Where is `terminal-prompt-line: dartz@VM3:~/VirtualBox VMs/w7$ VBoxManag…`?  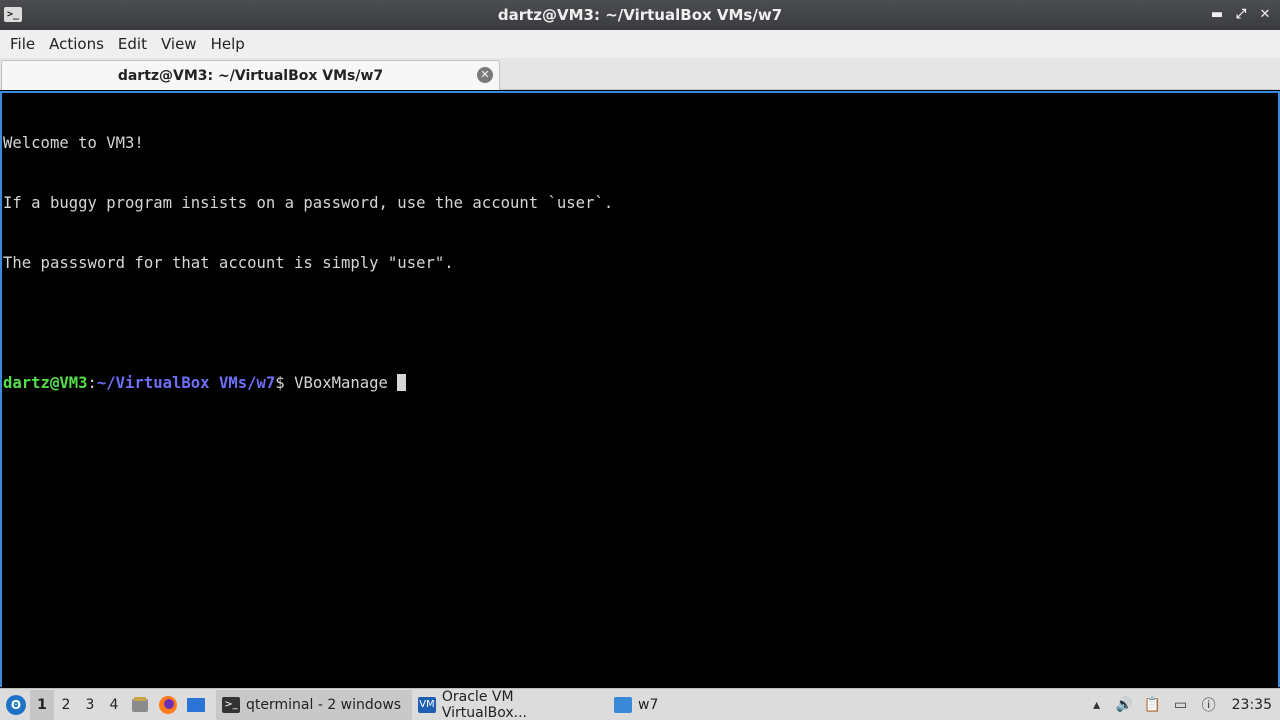 terminal-prompt-line: dartz@VM3:~/VirtualBox VMs/w7$ VBoxManag… is located at coordinates (640, 383).